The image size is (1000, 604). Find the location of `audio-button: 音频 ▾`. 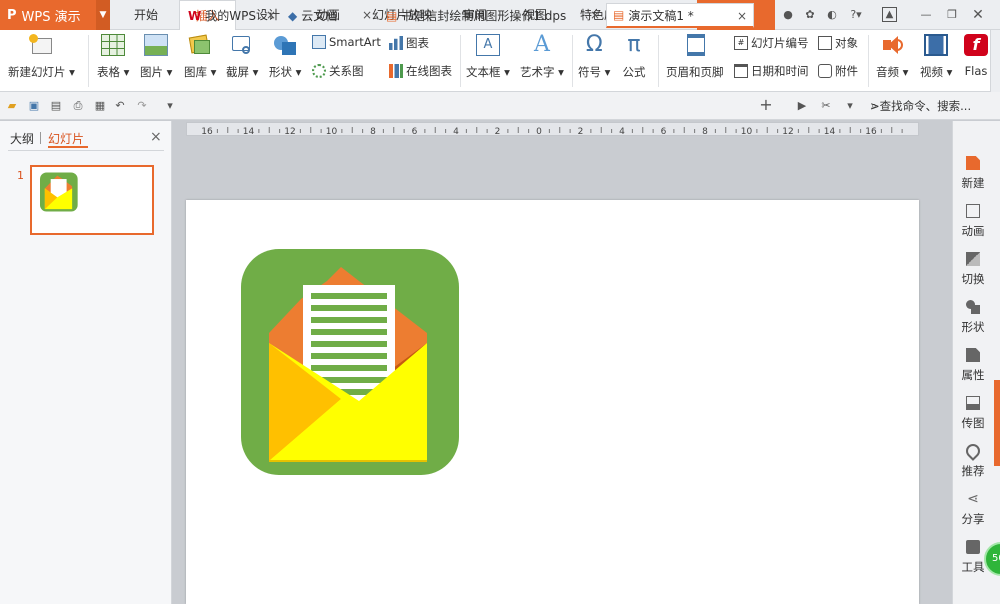

audio-button: 音频 ▾ is located at coordinates (892, 57).